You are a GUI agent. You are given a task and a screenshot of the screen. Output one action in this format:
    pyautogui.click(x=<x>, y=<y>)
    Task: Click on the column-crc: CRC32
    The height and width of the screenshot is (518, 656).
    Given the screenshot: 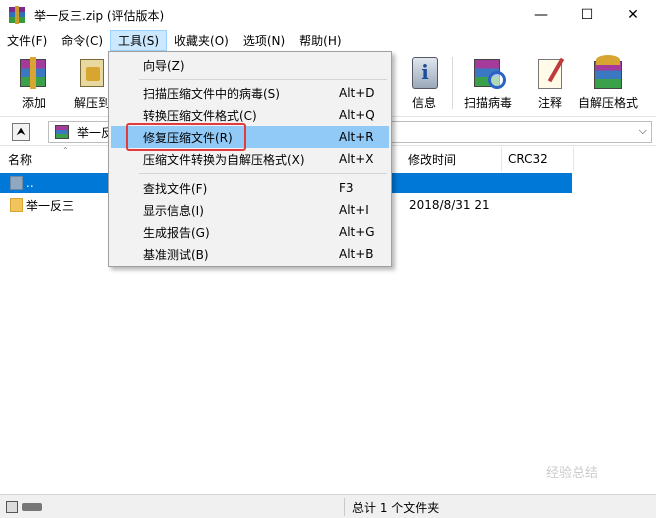 What is the action you would take?
    pyautogui.click(x=538, y=159)
    